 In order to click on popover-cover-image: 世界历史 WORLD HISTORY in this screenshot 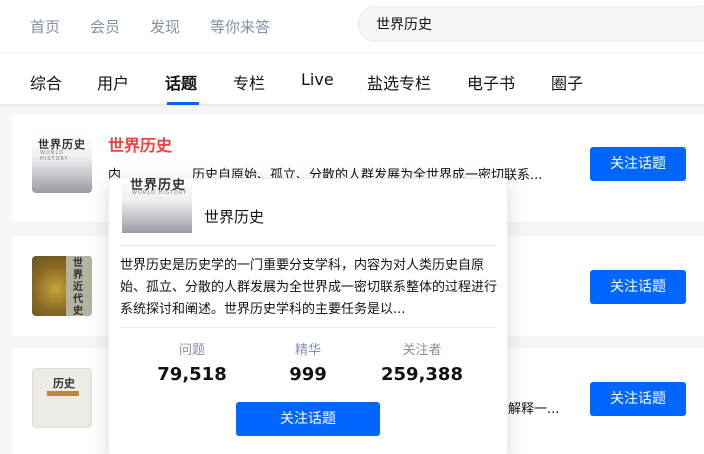, I will do `click(157, 205)`.